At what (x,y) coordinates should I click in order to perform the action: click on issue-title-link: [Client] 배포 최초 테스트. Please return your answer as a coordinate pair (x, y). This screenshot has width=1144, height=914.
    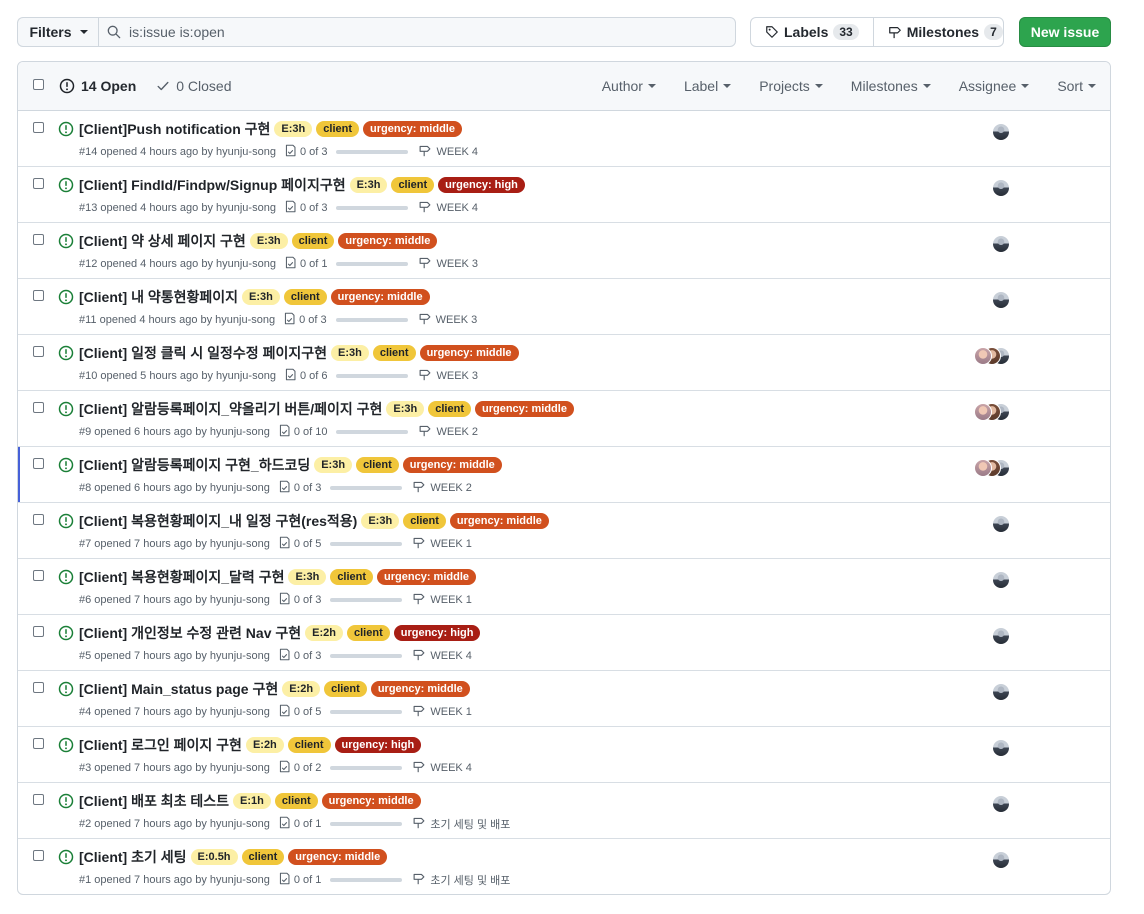
    Looking at the image, I should click on (154, 801).